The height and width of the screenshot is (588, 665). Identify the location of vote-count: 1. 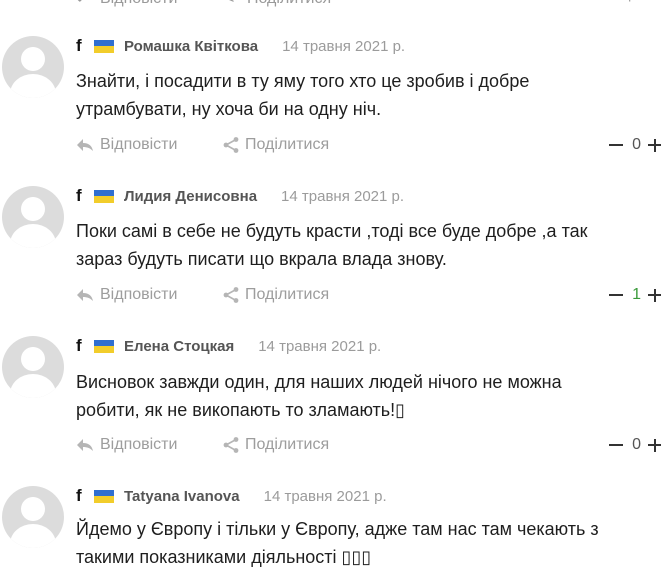
(636, 294).